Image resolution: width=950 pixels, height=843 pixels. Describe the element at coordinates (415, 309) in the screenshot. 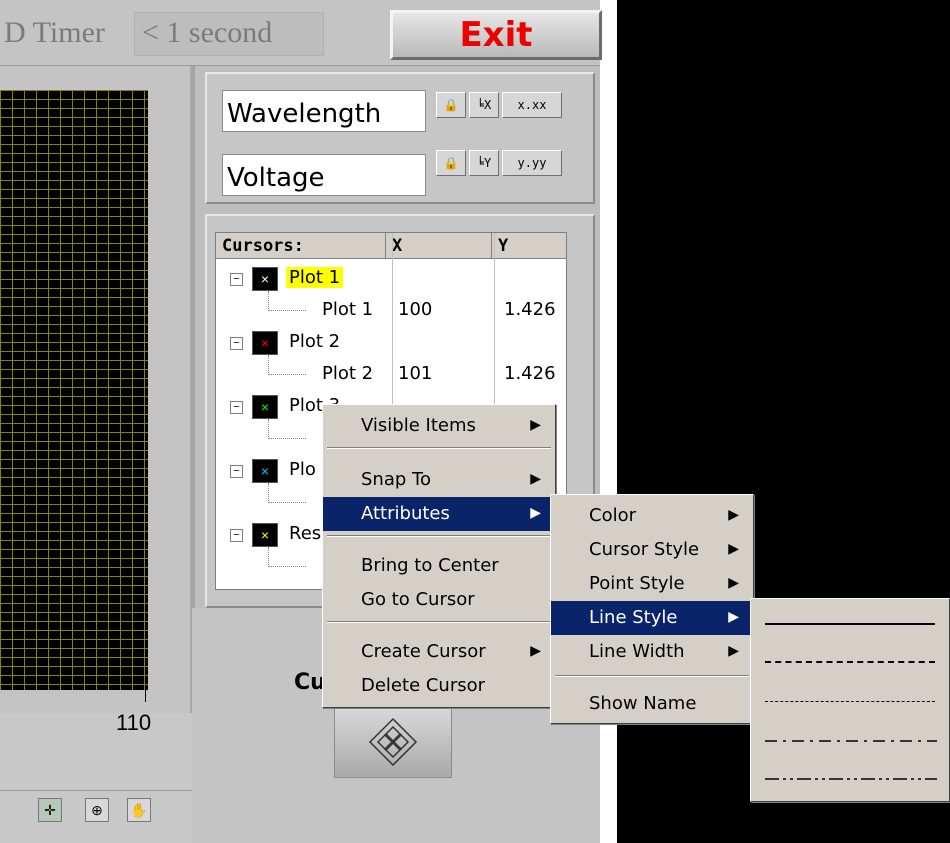

I see `cursor-x-value: 100` at that location.